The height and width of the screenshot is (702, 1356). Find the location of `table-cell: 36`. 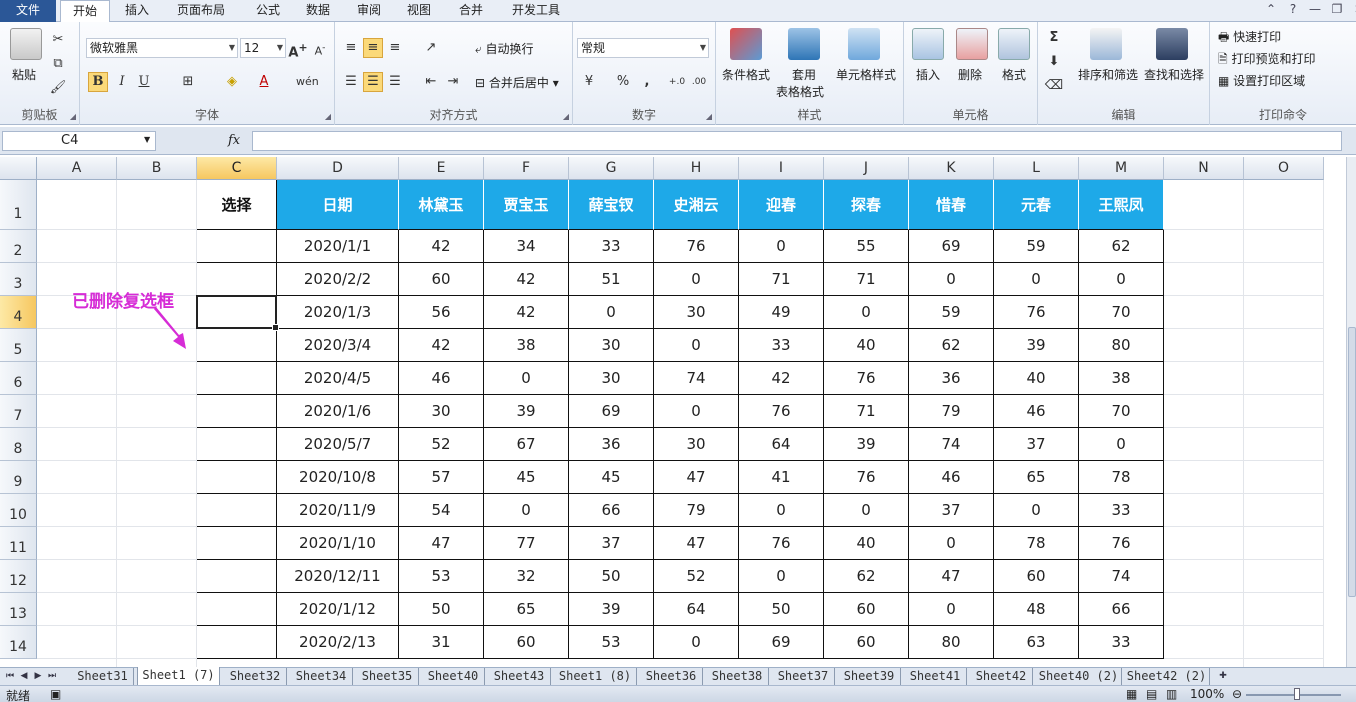

table-cell: 36 is located at coordinates (611, 444).